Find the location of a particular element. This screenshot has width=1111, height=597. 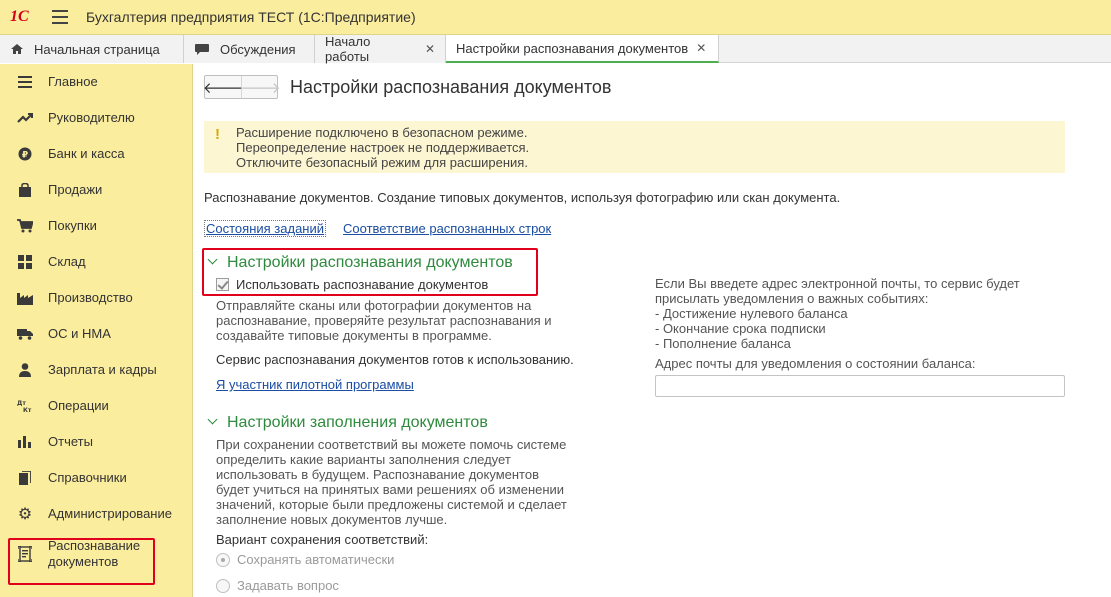

sidebar-item-warehouse: Склад is located at coordinates (96, 262).